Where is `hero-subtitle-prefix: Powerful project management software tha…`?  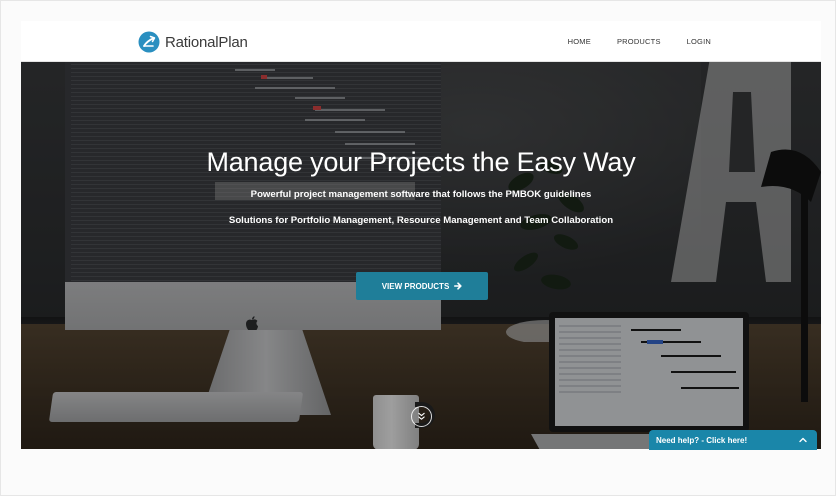 hero-subtitle-prefix: Powerful project management software tha… is located at coordinates (378, 194).